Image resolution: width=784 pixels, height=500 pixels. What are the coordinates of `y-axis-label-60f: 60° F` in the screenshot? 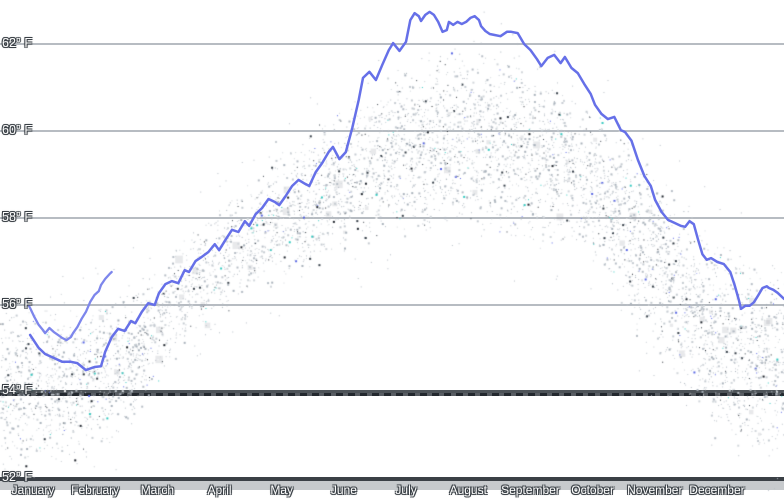 It's located at (17, 129).